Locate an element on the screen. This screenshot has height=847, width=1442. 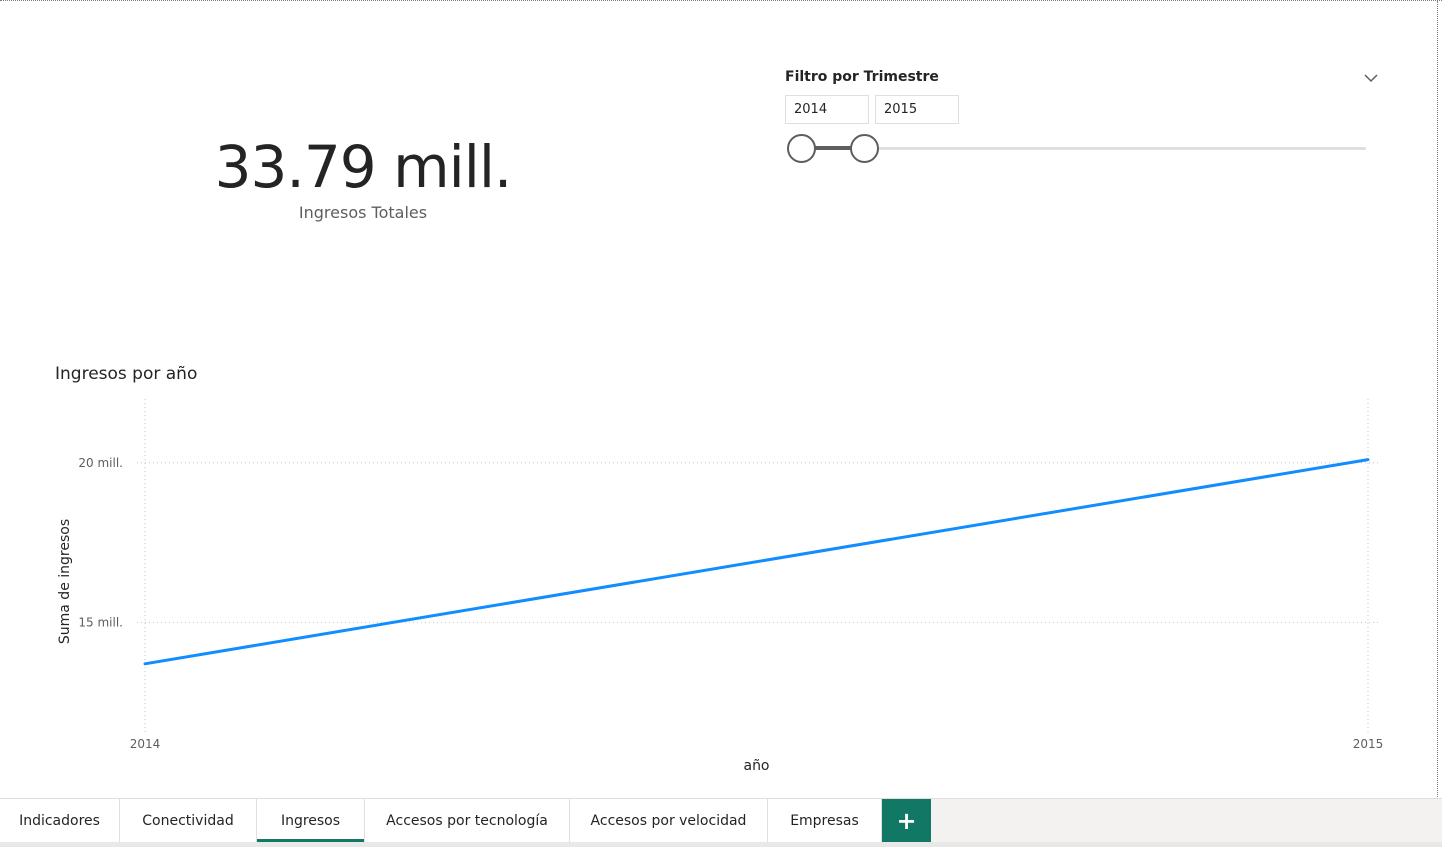
x-tick-label: 2014 is located at coordinates (145, 744).